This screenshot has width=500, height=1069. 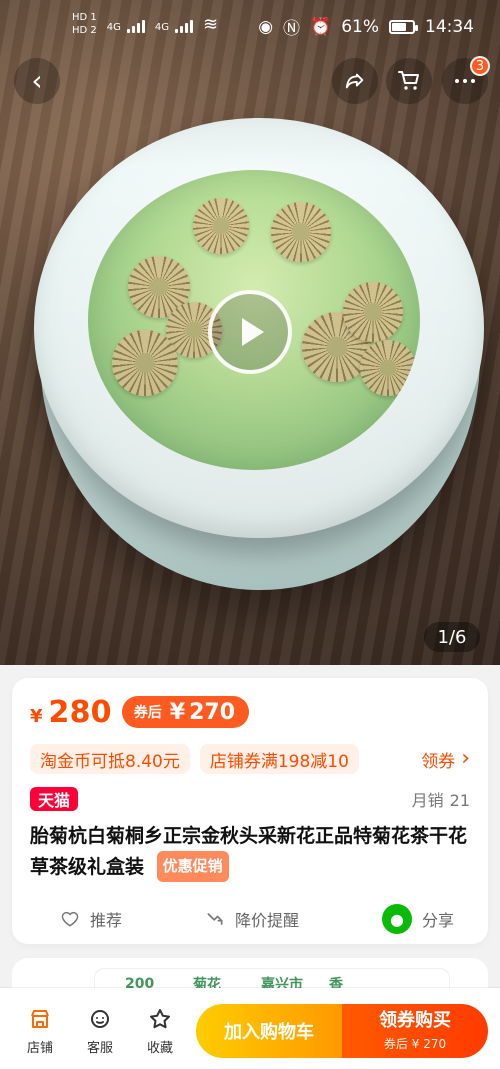 I want to click on share-button, so click(x=355, y=81).